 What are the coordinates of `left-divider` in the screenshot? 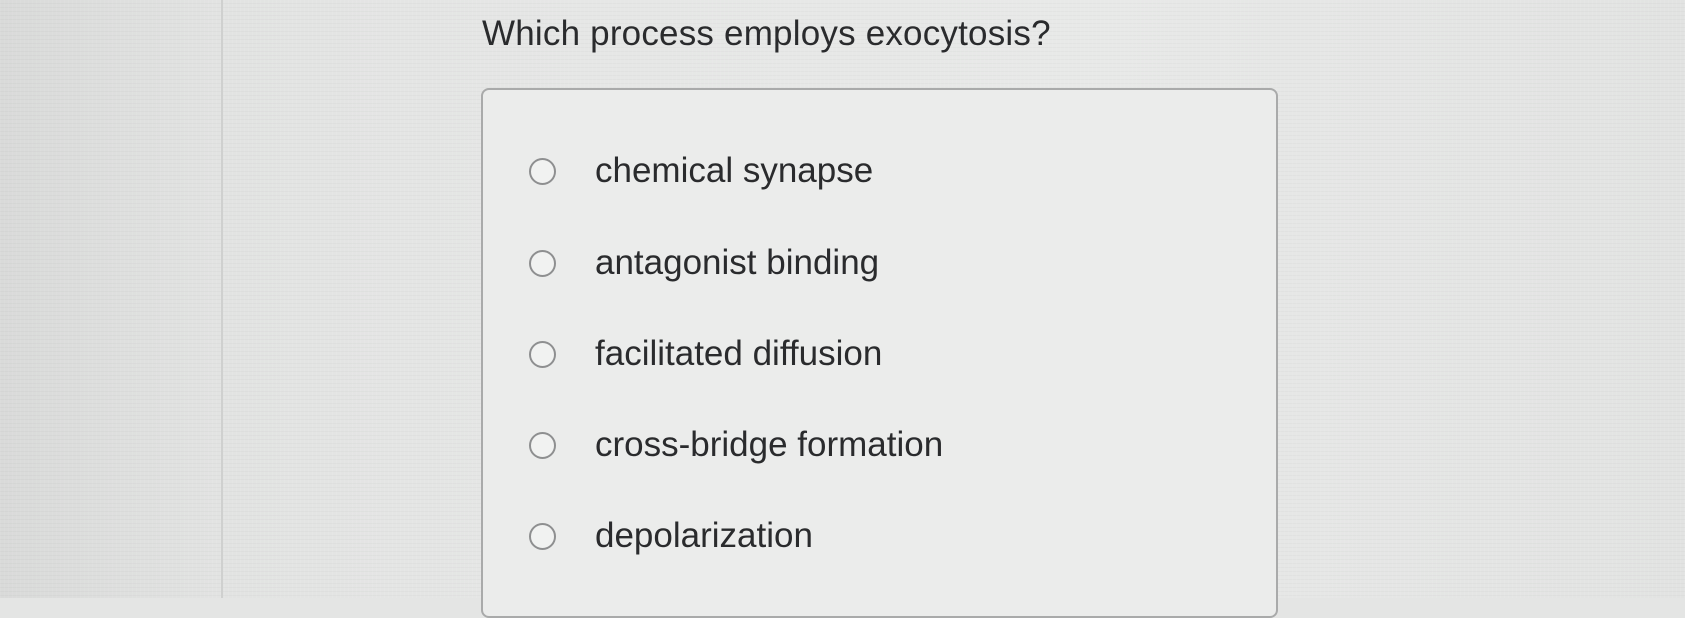 It's located at (222, 299).